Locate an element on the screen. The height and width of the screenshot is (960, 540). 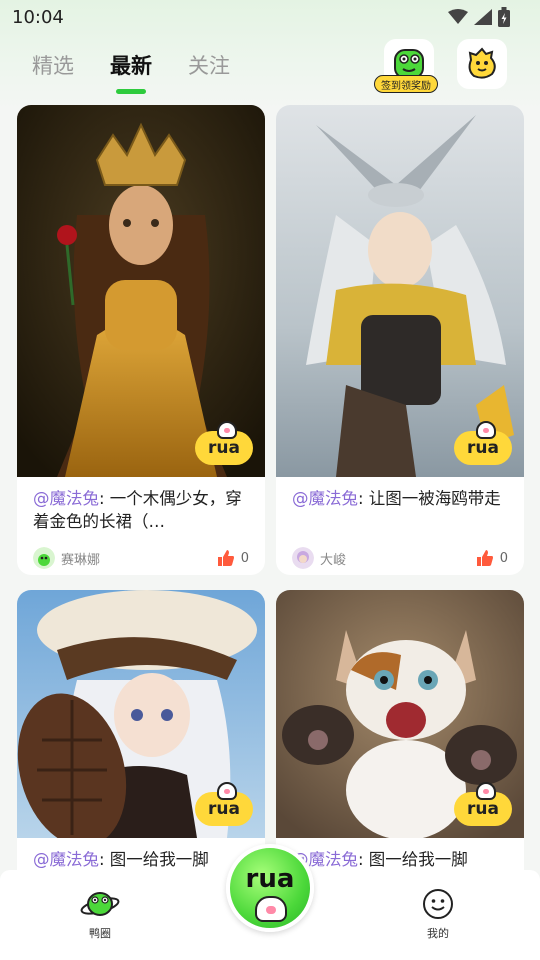
status-icons is located at coordinates (479, 17).